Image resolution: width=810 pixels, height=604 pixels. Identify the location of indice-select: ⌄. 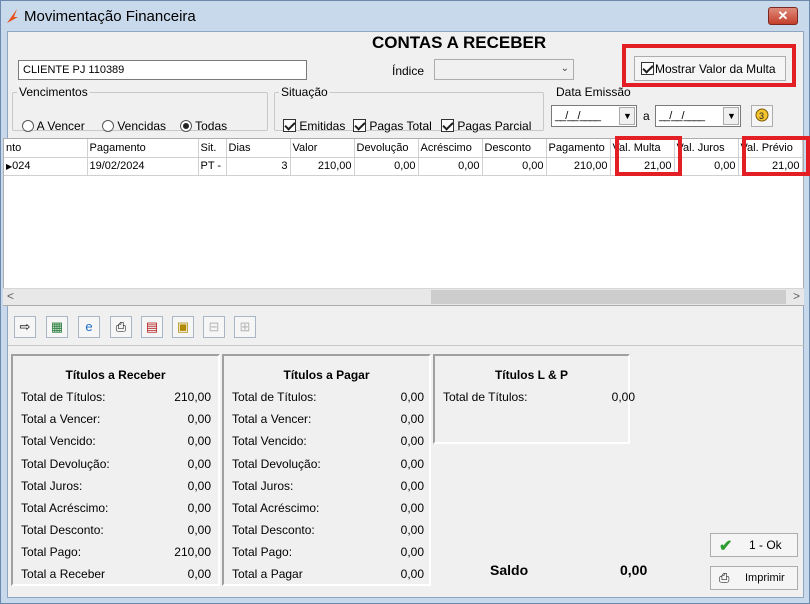
(504, 69).